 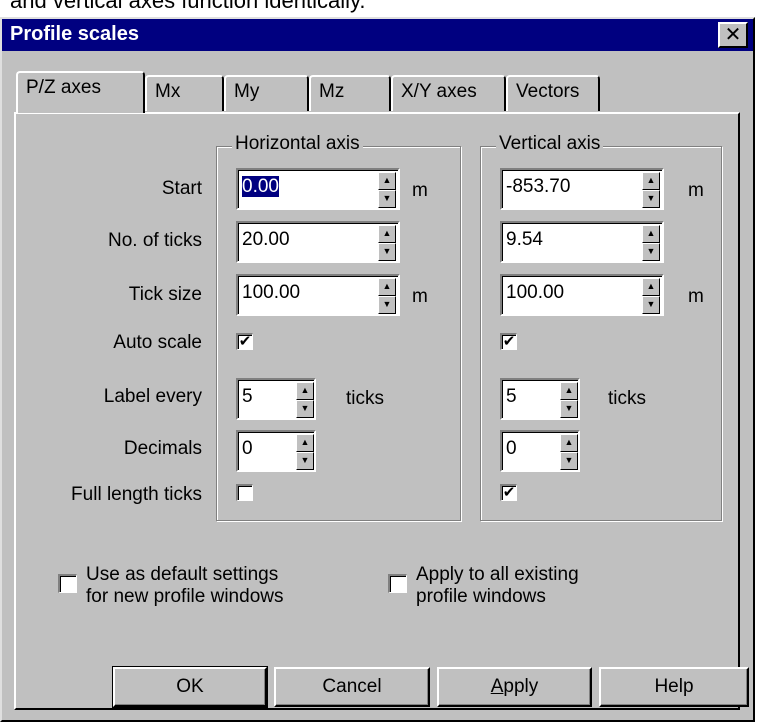 I want to click on vertical-tick-size-spinner: ▲ ▼, so click(x=651, y=296).